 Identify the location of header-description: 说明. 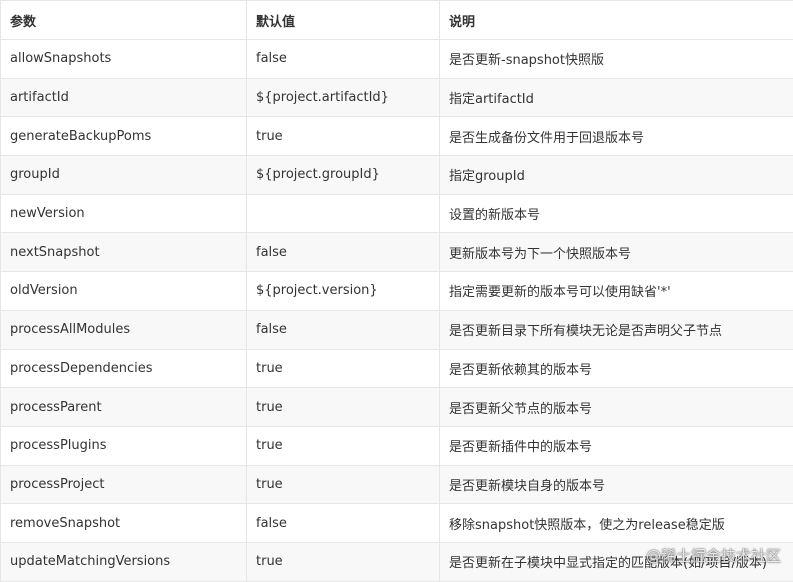
(616, 20).